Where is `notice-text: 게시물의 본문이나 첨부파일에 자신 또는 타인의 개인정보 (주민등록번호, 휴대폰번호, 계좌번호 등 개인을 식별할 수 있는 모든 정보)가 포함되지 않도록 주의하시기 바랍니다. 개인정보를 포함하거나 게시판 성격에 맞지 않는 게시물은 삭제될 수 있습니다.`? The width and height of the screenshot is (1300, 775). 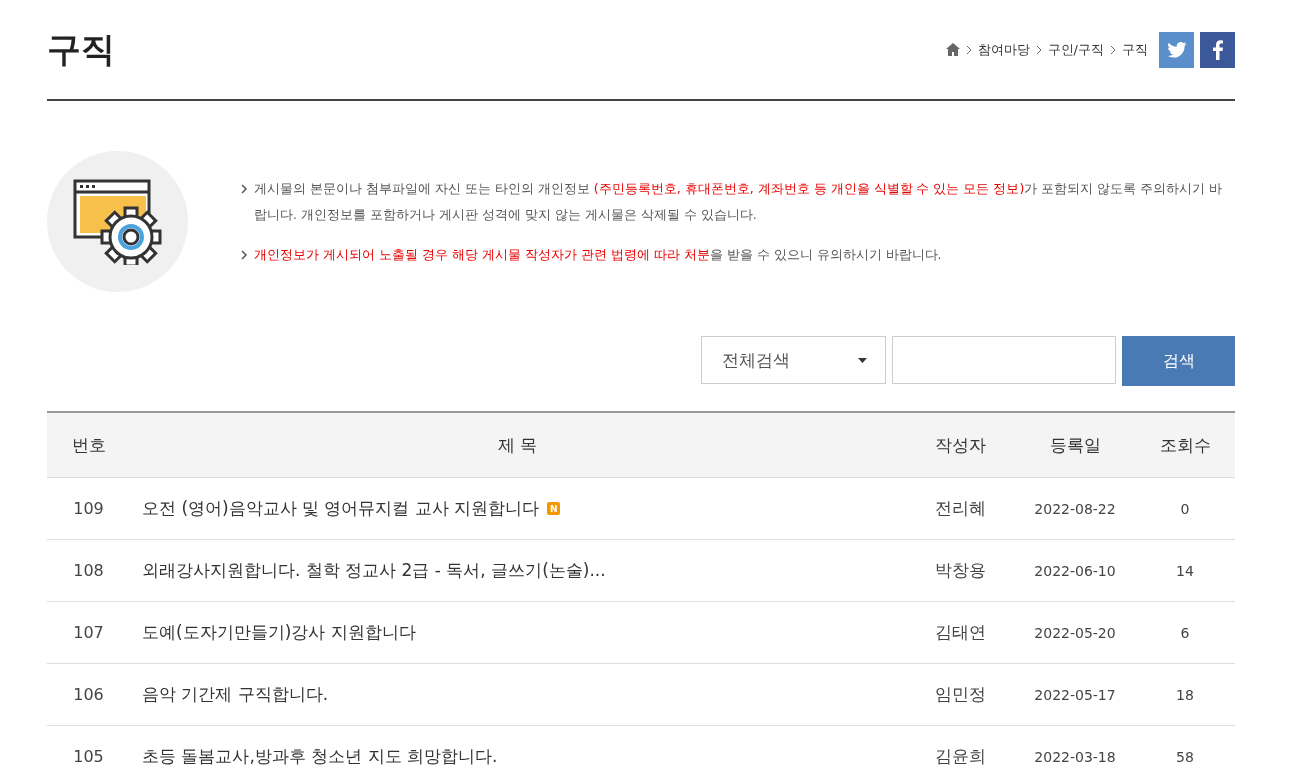 notice-text: 게시물의 본문이나 첨부파일에 자신 또는 타인의 개인정보 (주민등록번호, 휴대폰번호, 계좌번호 등 개인을 식별할 수 있는 모든 정보)가 포함되지 않도록 주의하시기 바랍니다. 개인정보를 포함하거나 게시판 성격에 맞지 않는 게시물은 삭제될 수 있습니다. is located at coordinates (739, 201).